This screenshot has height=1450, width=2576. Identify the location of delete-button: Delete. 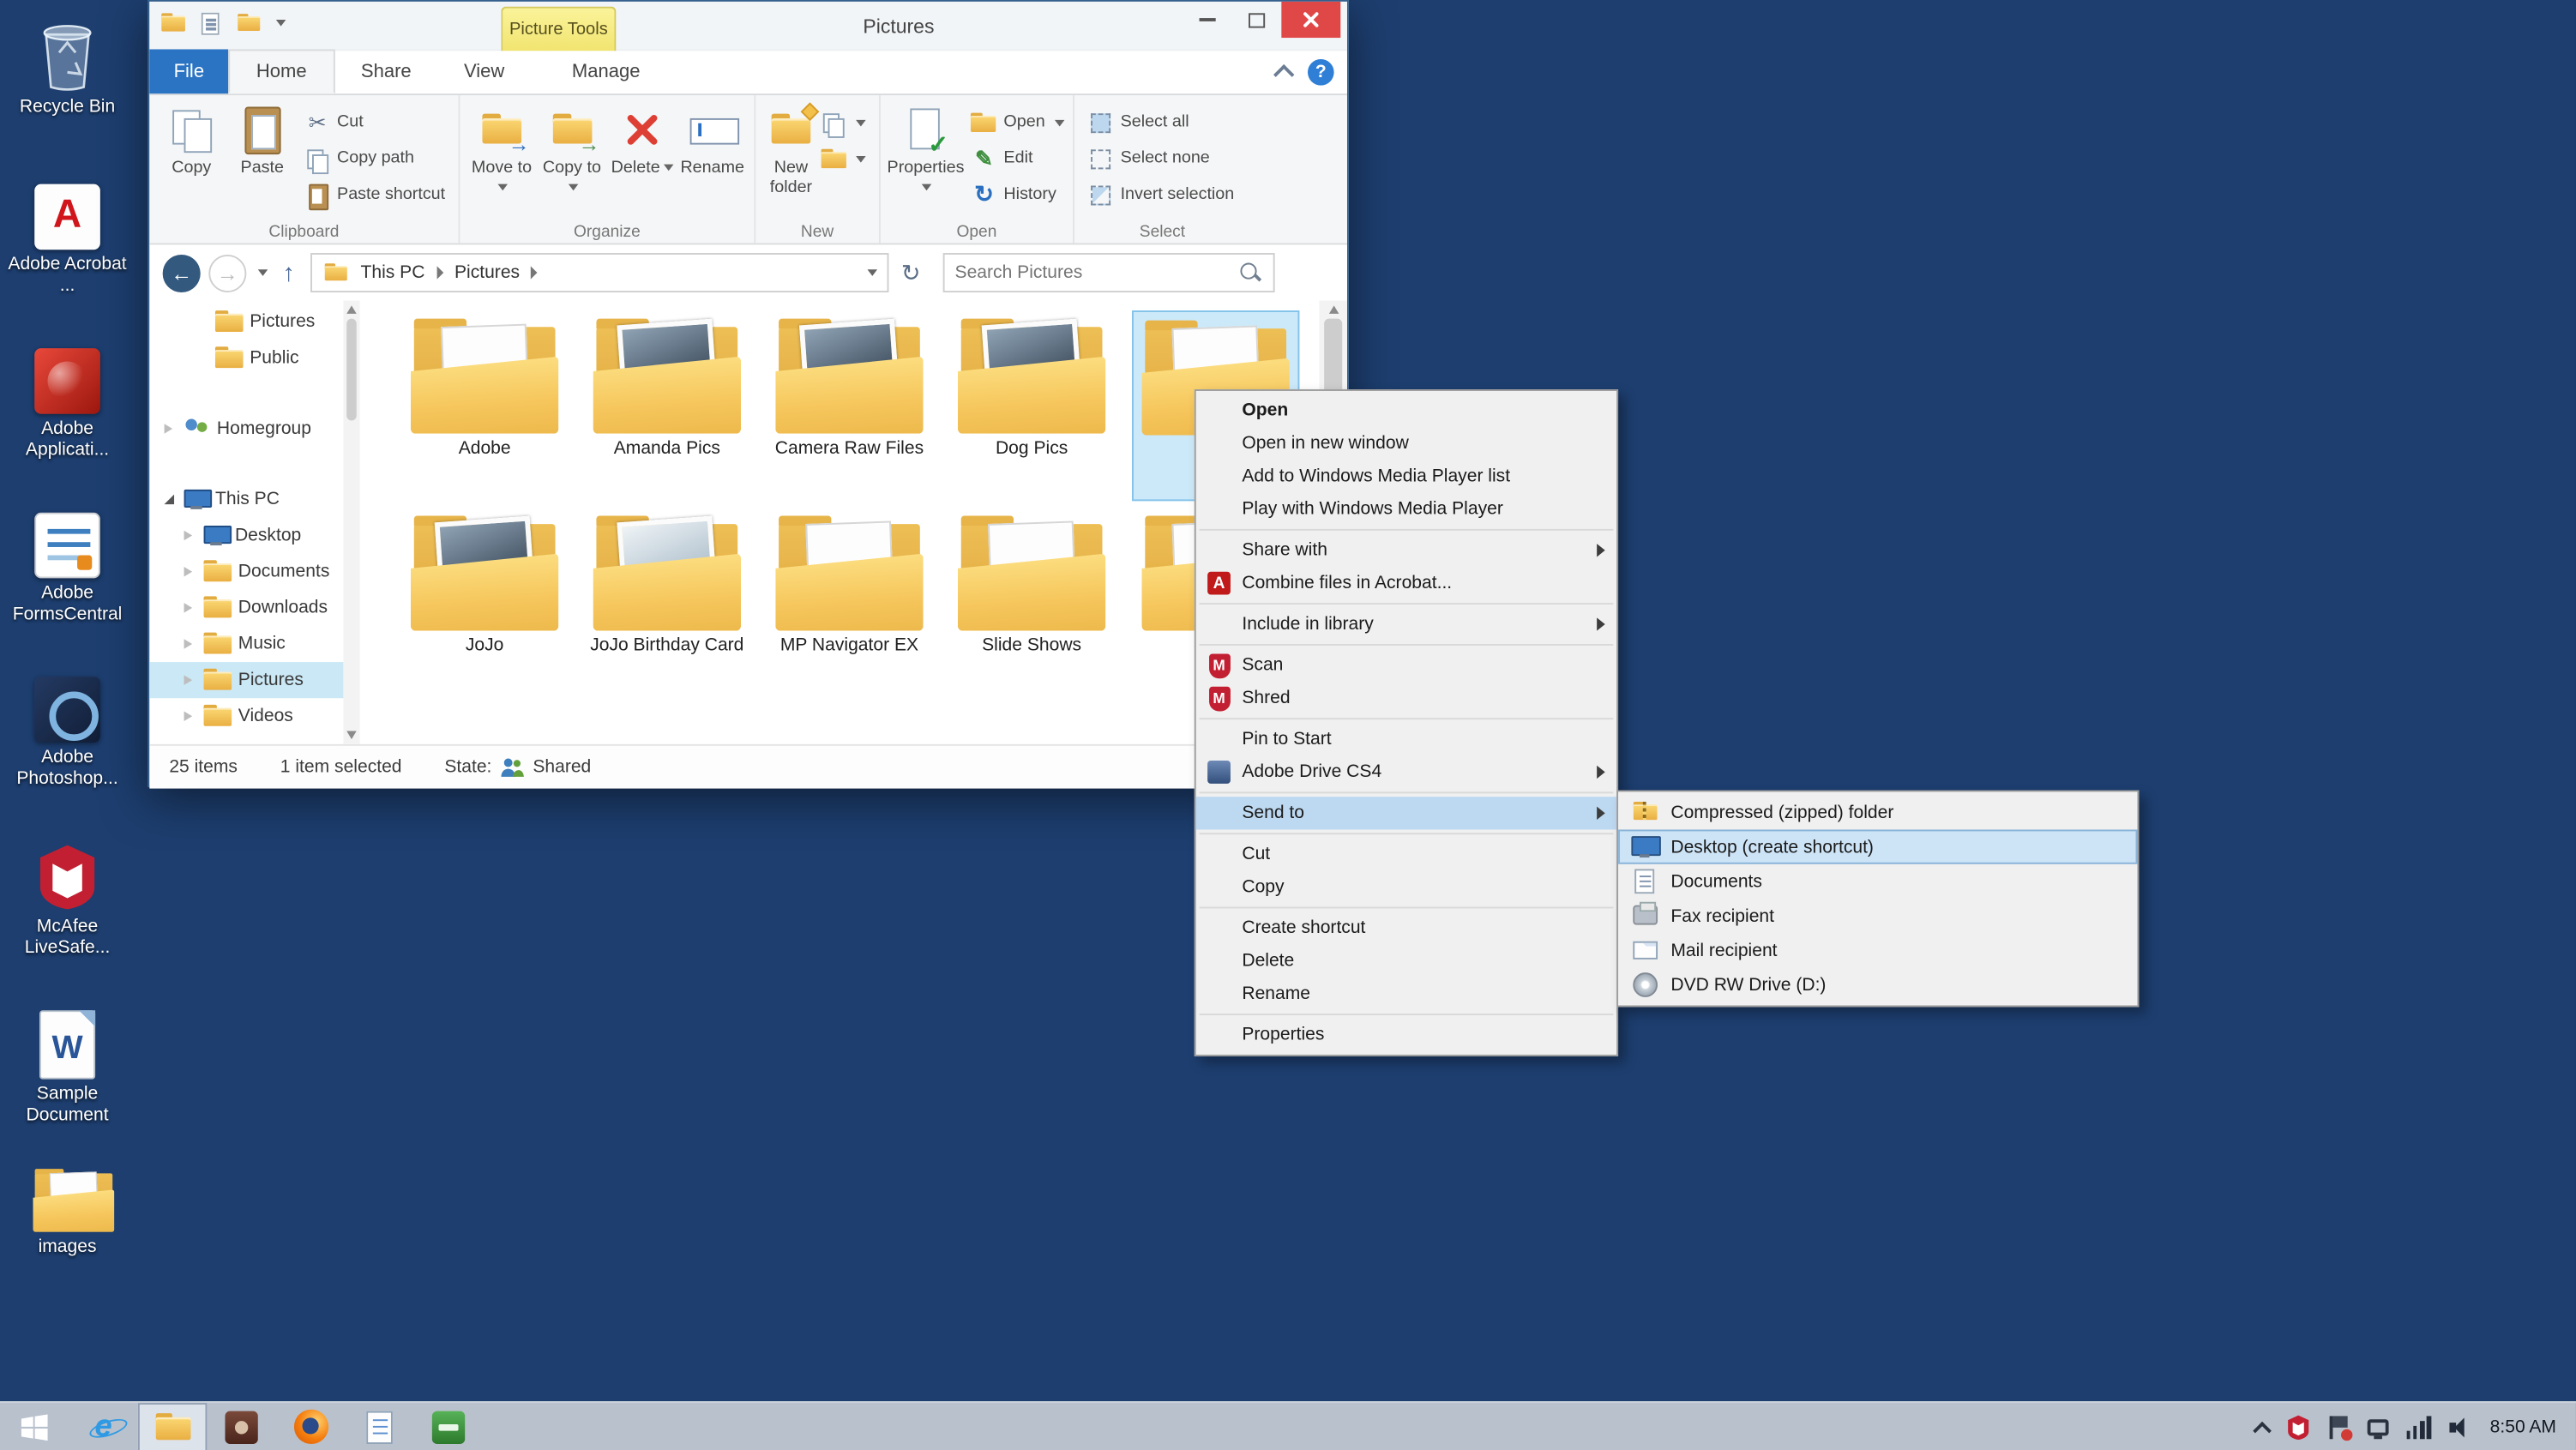
(642, 139).